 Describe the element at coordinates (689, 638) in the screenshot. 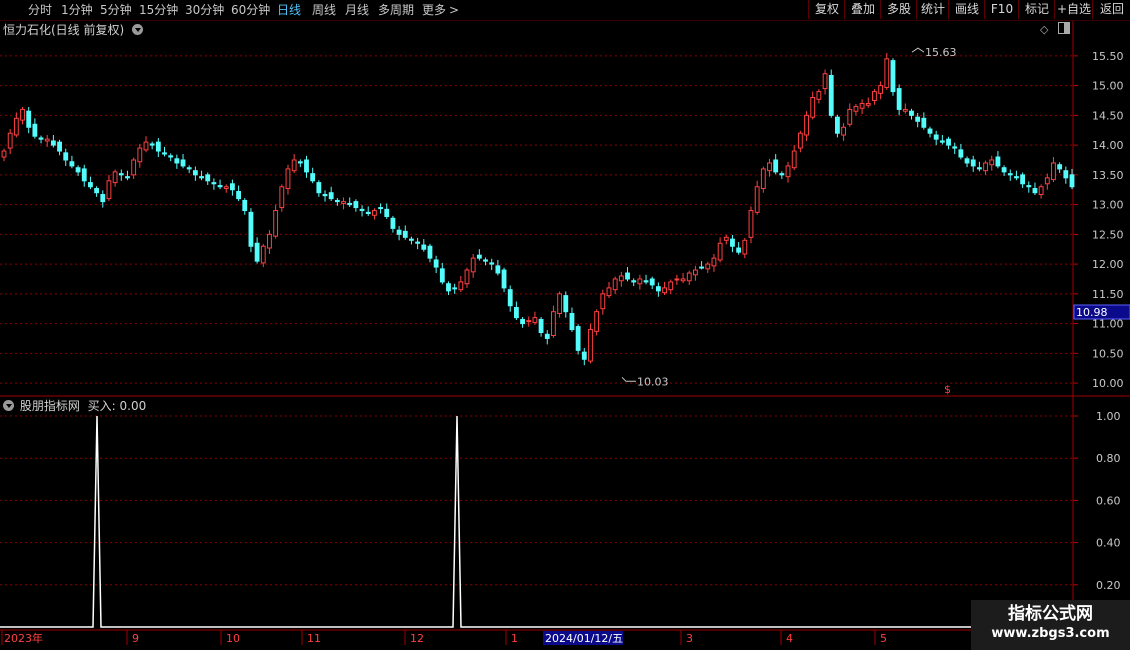

I see `time-tick-label: 3` at that location.